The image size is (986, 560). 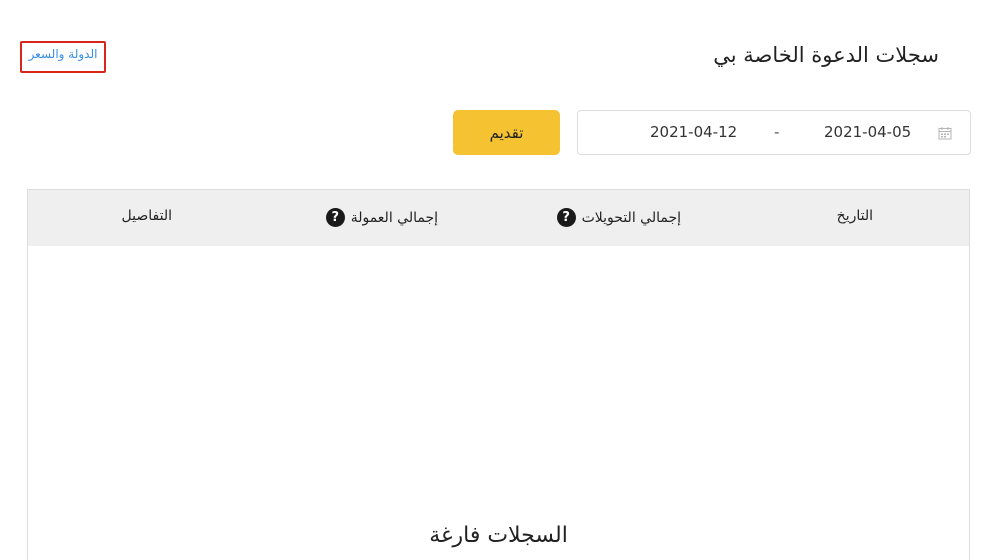 I want to click on column-header-details: التفاصيل, so click(x=147, y=216).